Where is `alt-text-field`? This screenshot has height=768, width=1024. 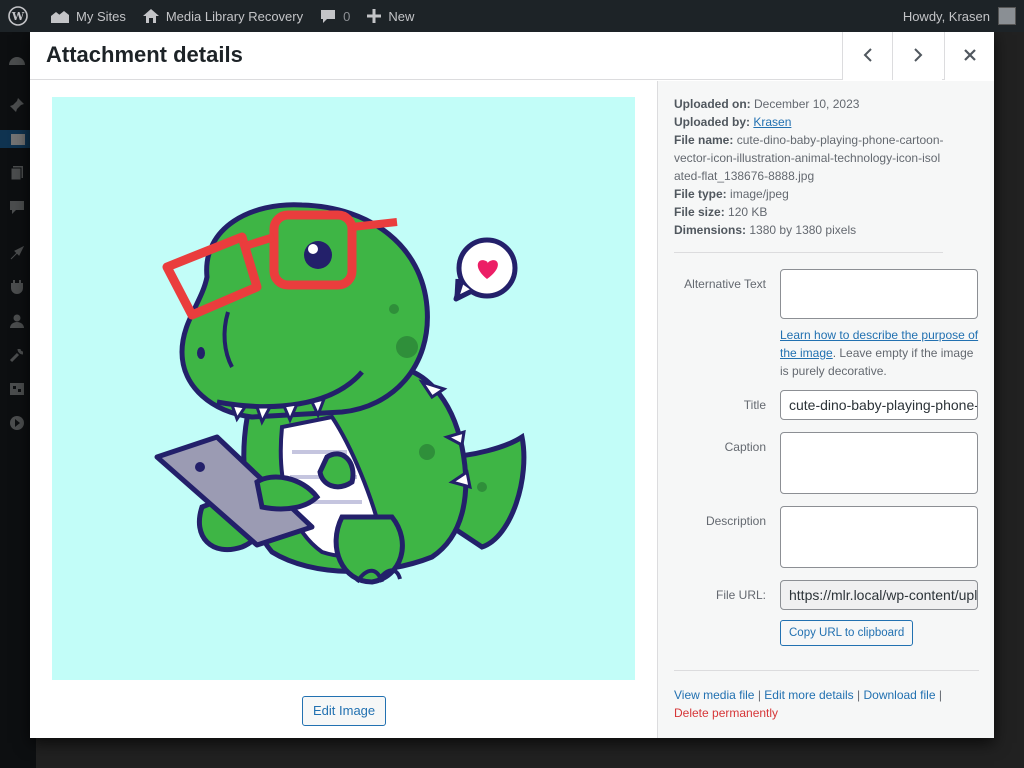
alt-text-field is located at coordinates (879, 294).